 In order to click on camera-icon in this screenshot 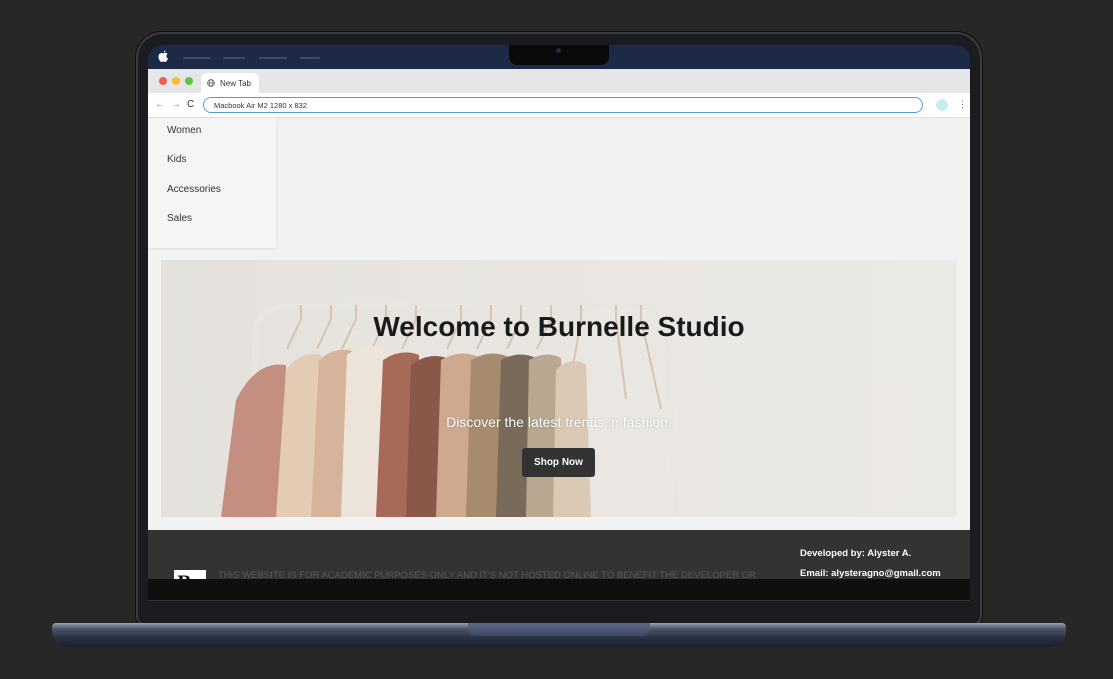, I will do `click(558, 50)`.